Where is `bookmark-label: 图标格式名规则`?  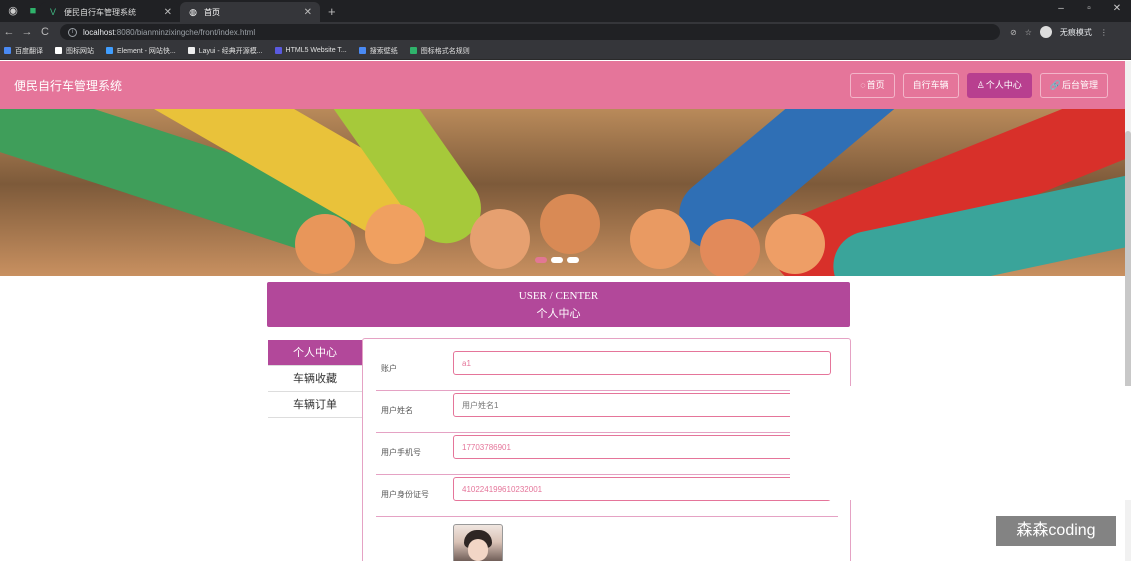
bookmark-label: 图标格式名规则 is located at coordinates (445, 51).